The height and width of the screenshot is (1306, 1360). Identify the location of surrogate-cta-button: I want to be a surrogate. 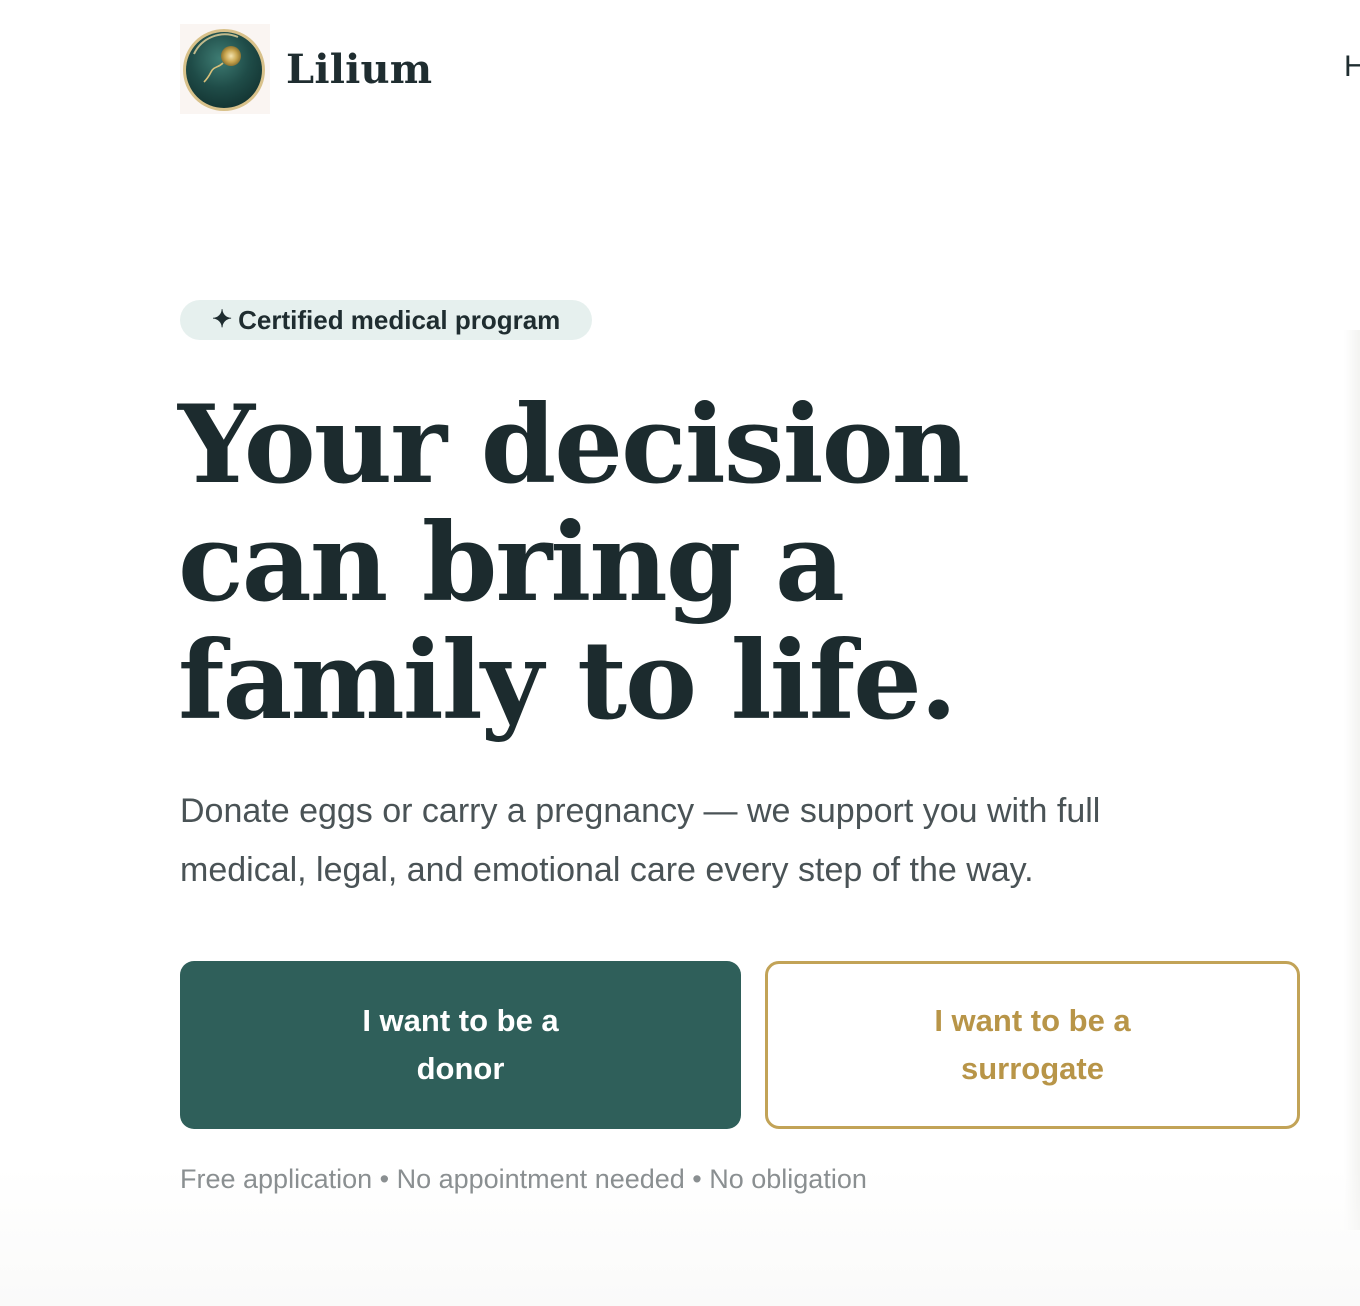
(1032, 1045).